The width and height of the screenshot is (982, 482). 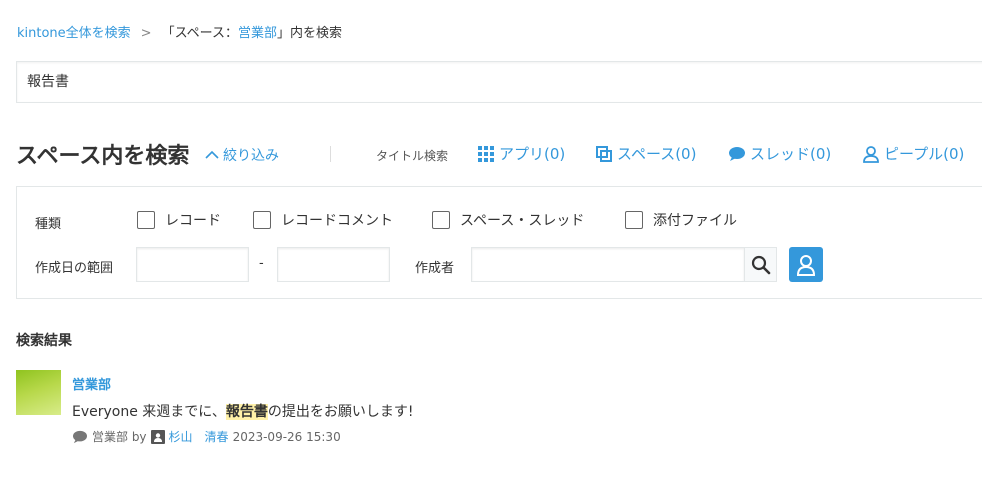 I want to click on date-from-input, so click(x=192, y=264).